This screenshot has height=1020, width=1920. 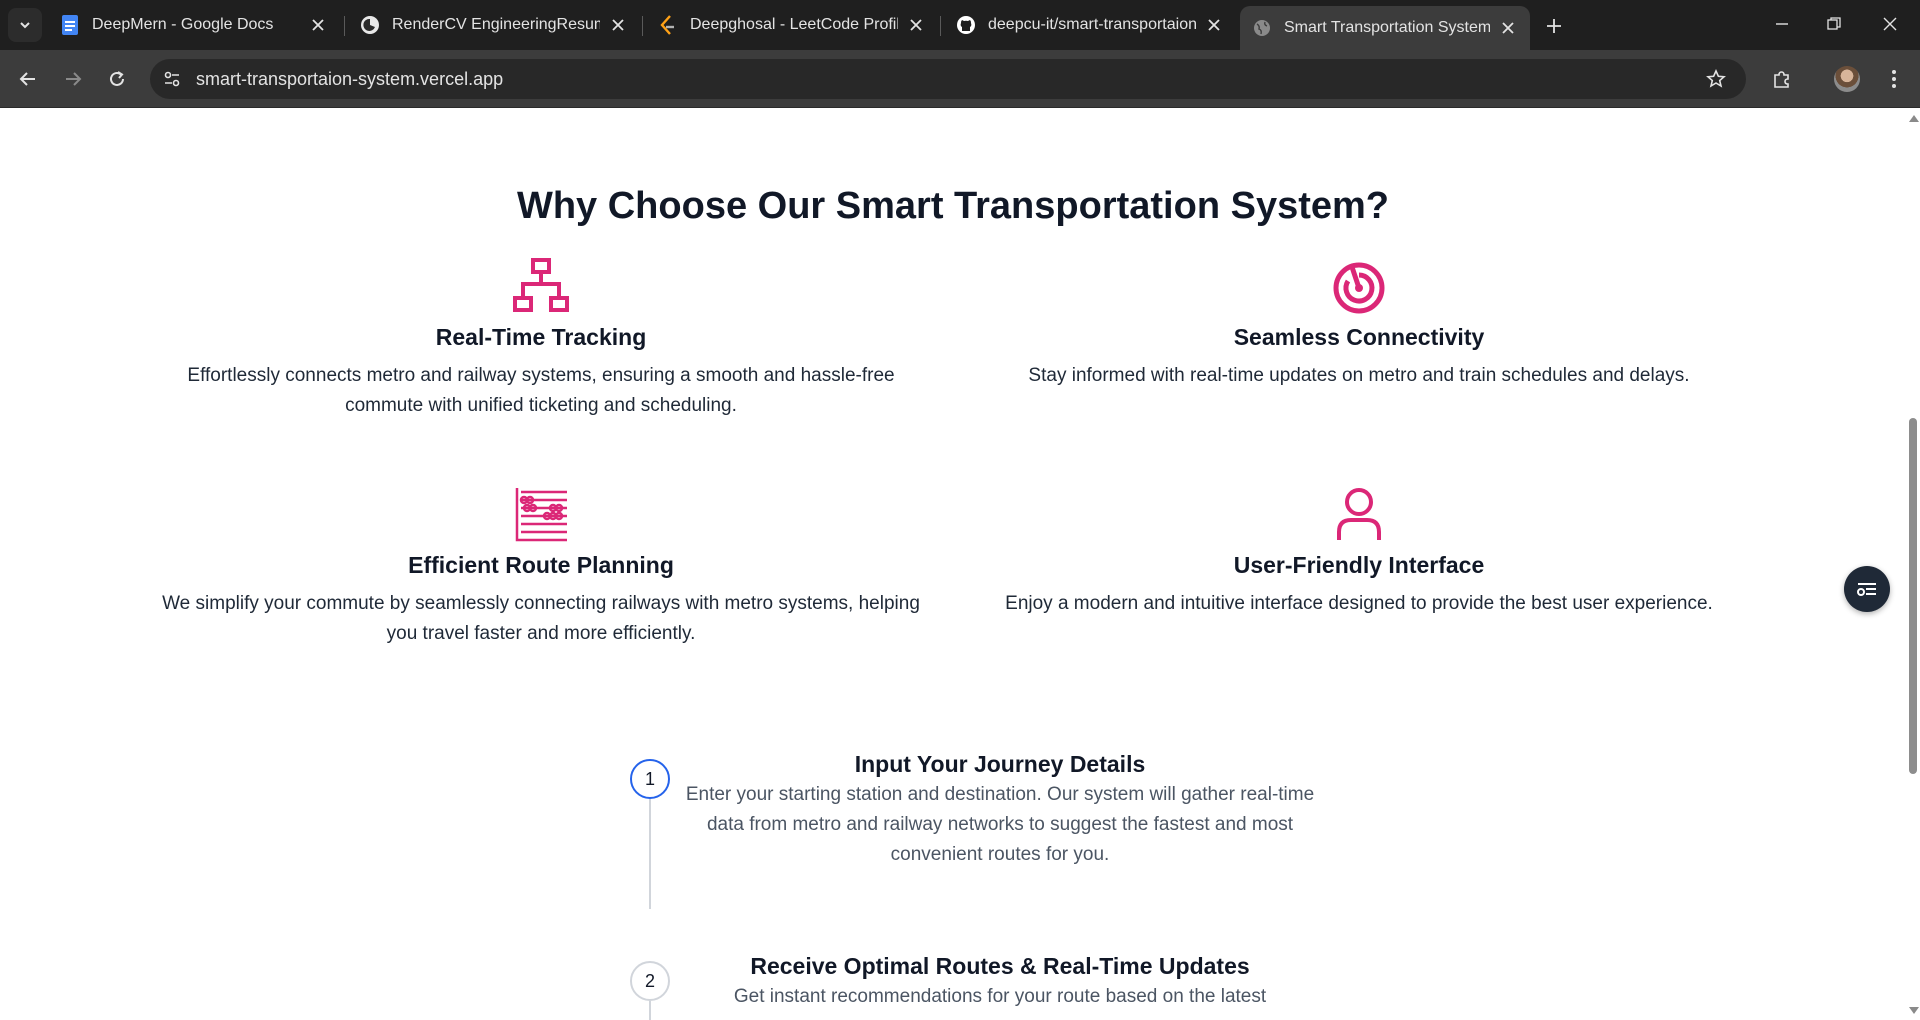 I want to click on google-docs-icon, so click(x=70, y=25).